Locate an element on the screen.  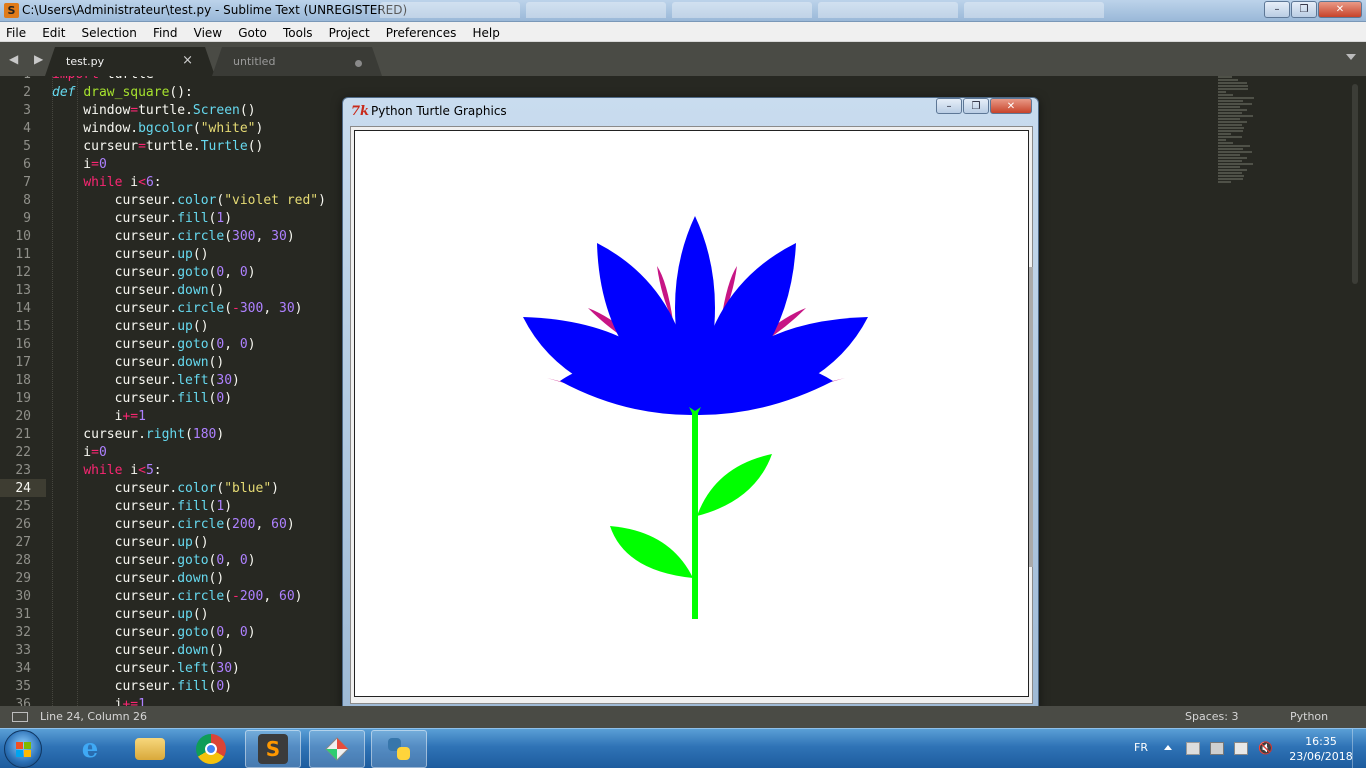
line-number: 31 is located at coordinates (23, 614).